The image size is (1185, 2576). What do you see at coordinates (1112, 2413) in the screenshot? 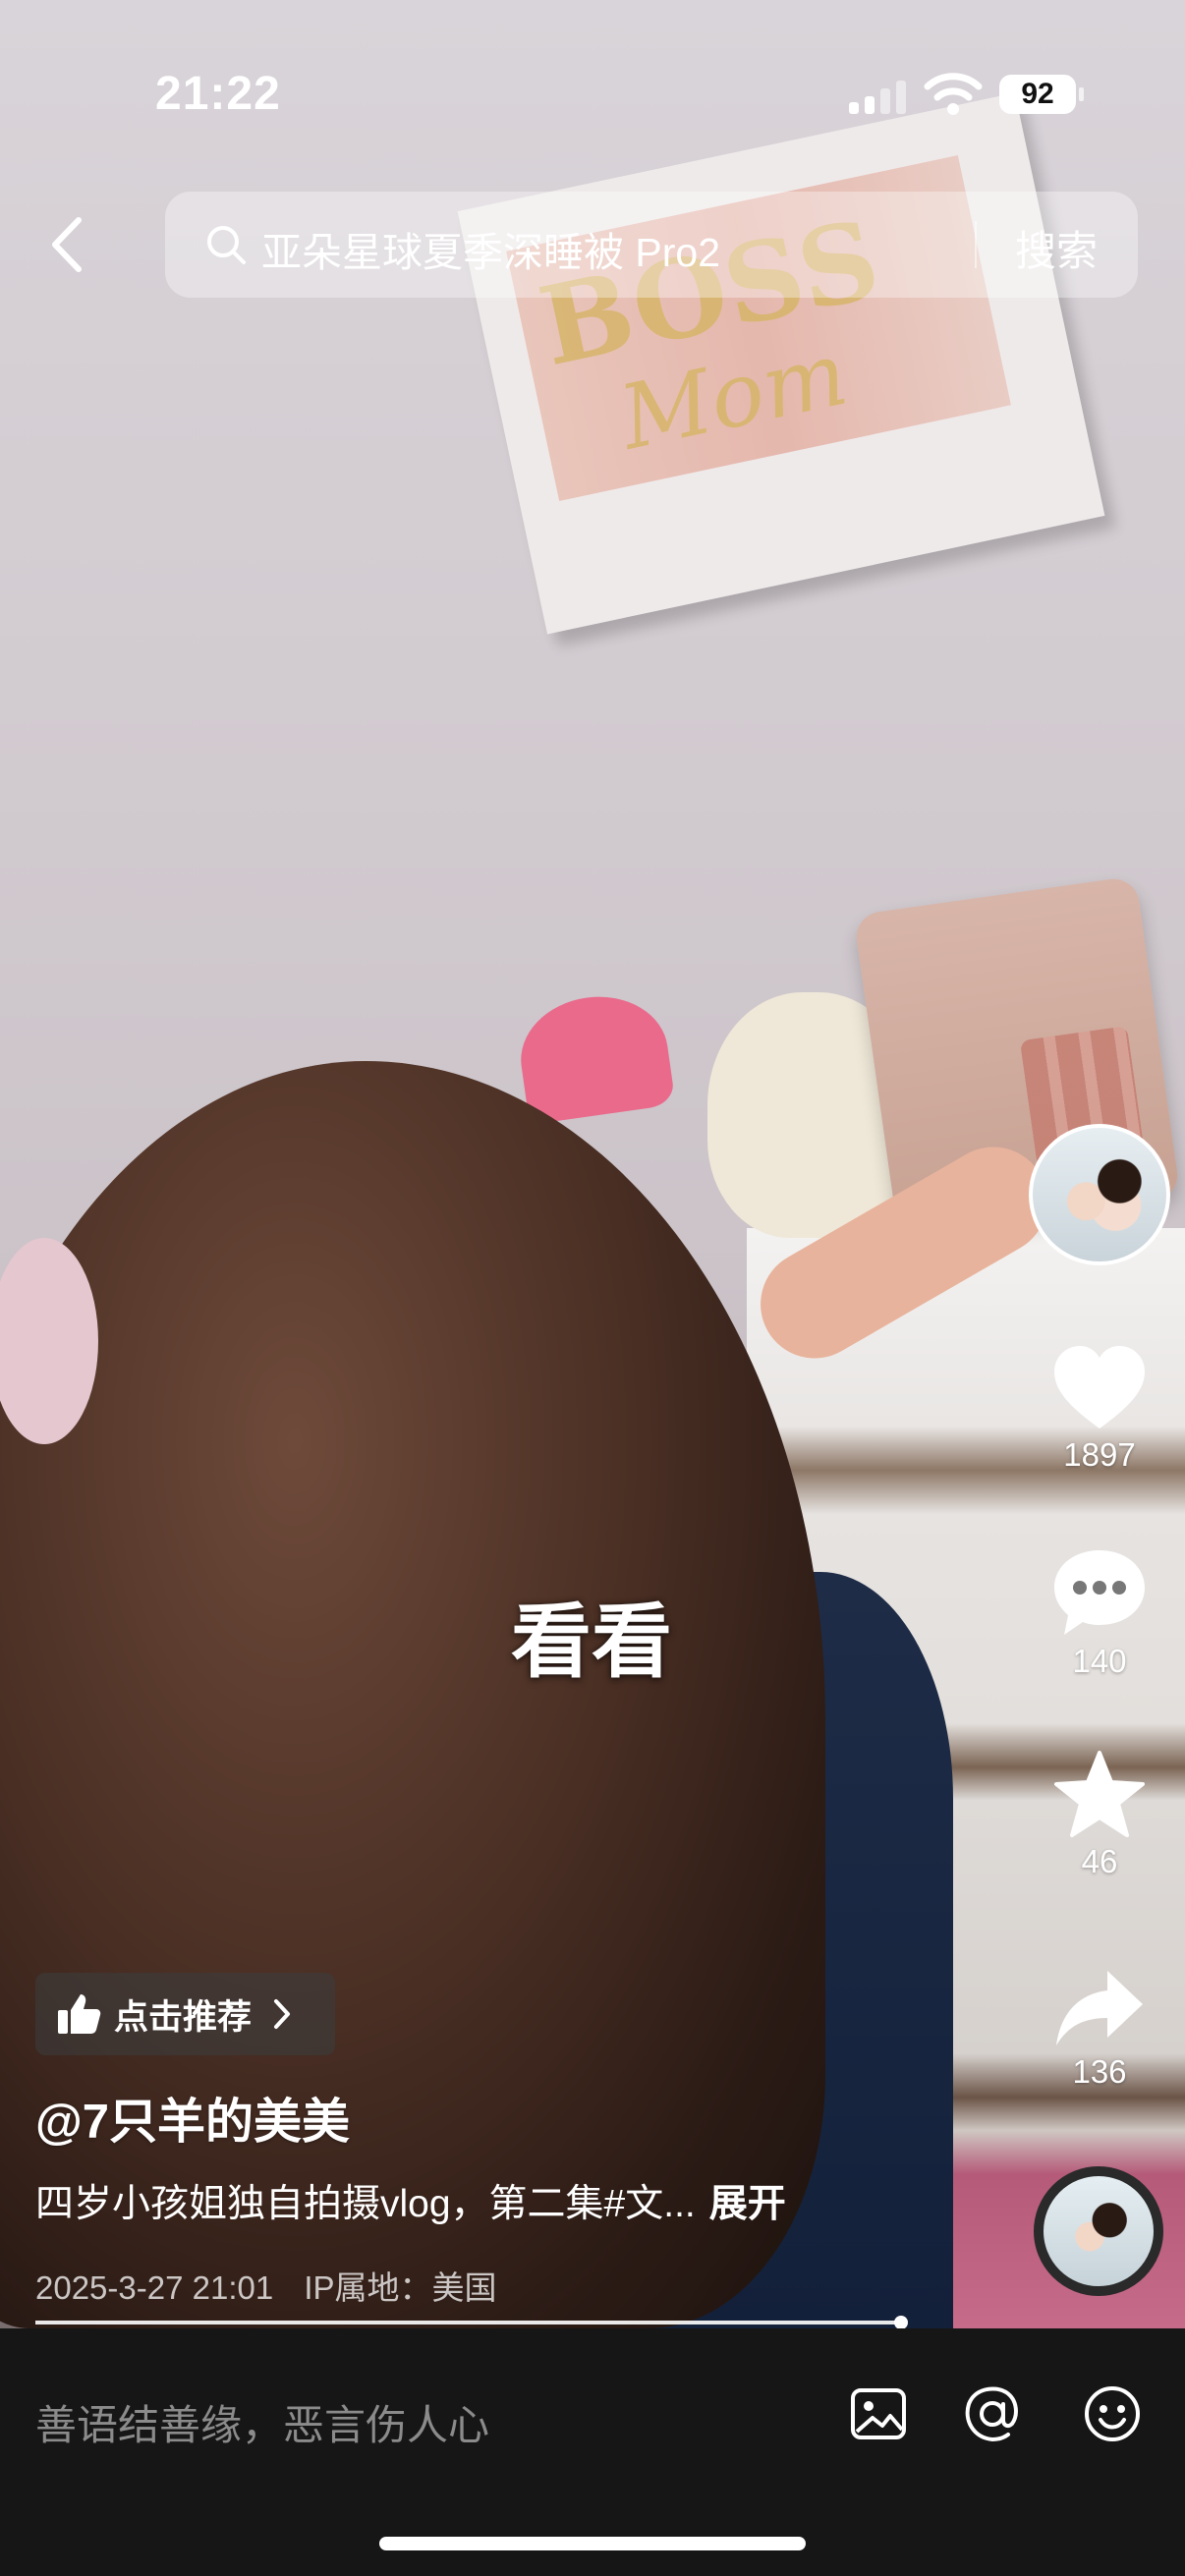
I see `emoji-icon` at bounding box center [1112, 2413].